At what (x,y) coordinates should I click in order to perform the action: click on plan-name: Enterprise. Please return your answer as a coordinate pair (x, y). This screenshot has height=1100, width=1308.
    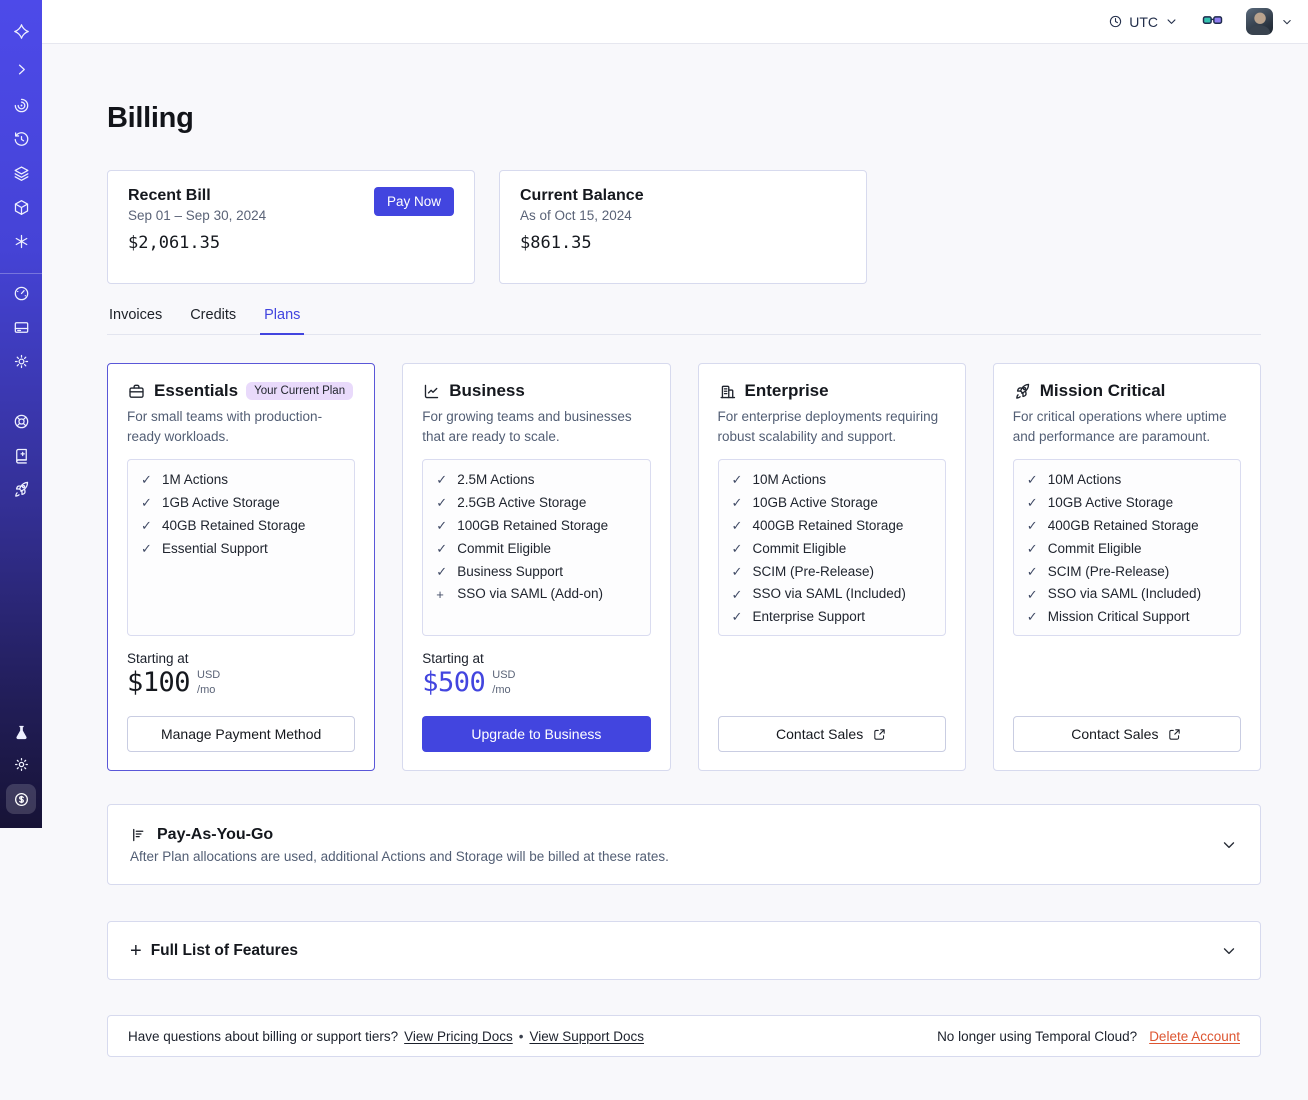
    Looking at the image, I should click on (786, 390).